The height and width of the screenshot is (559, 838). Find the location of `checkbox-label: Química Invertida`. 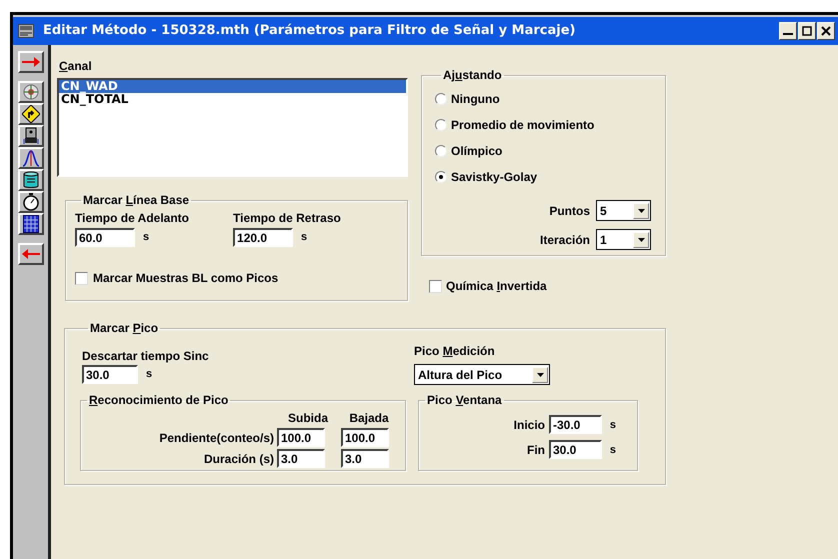

checkbox-label: Química Invertida is located at coordinates (496, 286).